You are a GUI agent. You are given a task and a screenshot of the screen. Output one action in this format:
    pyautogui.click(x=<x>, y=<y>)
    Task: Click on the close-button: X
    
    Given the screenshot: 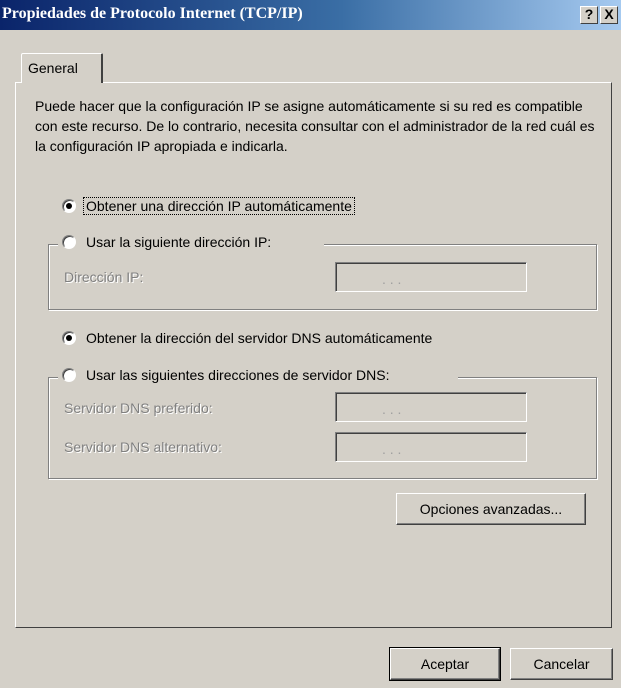 What is the action you would take?
    pyautogui.click(x=609, y=15)
    